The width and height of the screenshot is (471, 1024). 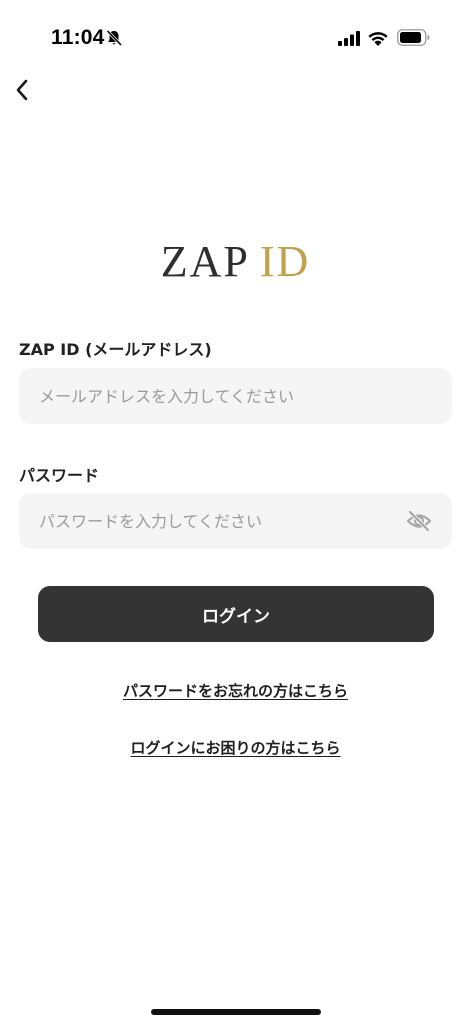 What do you see at coordinates (78, 37) in the screenshot?
I see `status-time: 11:04` at bounding box center [78, 37].